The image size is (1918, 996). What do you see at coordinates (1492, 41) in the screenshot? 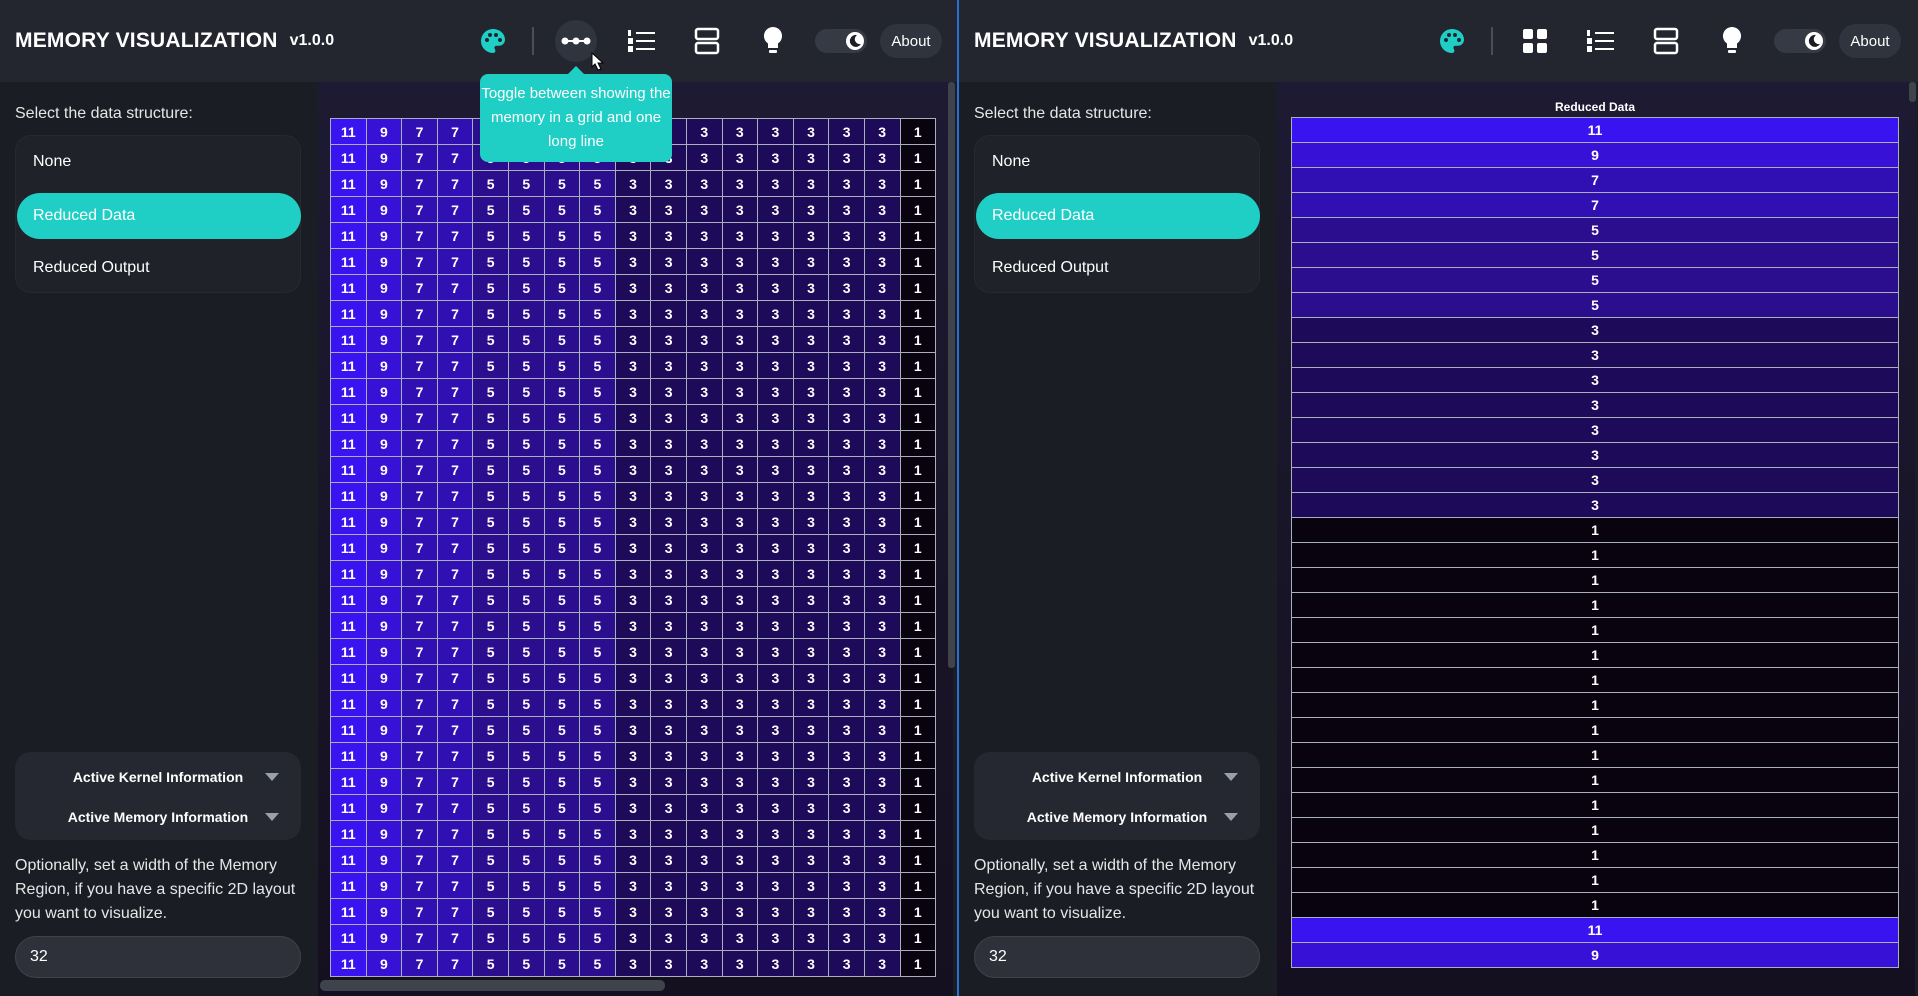
I see `header-separator` at bounding box center [1492, 41].